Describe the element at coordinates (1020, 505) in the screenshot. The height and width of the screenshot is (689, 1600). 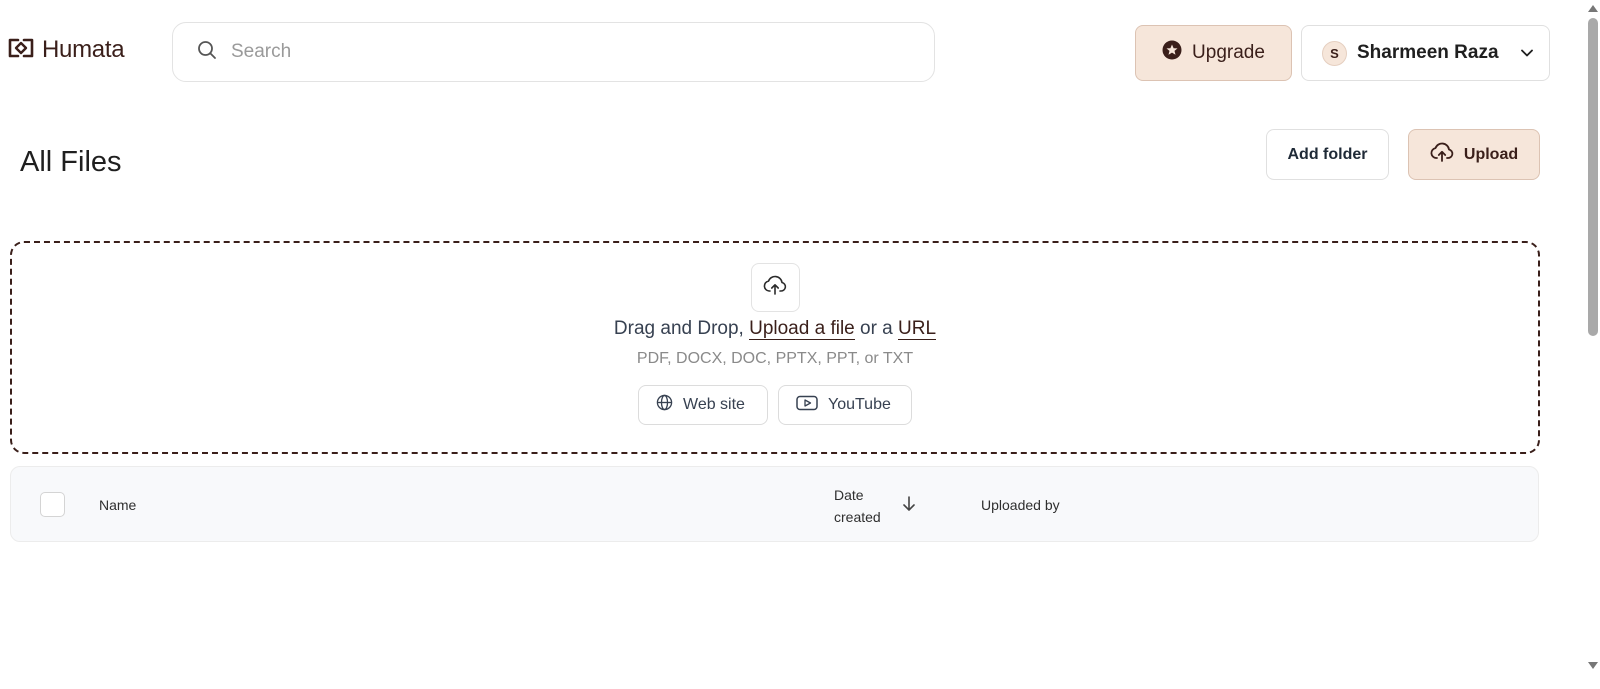
I see `column-uploaded-by: Uploaded by` at that location.